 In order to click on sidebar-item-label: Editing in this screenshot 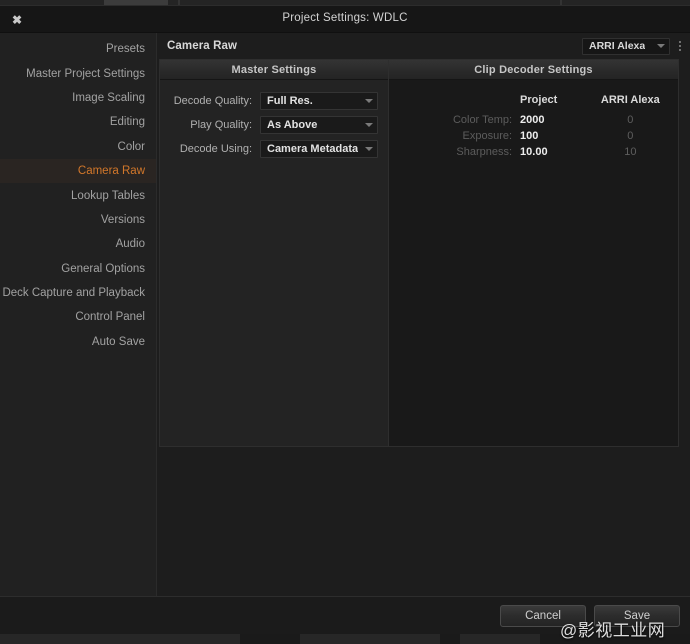, I will do `click(127, 122)`.